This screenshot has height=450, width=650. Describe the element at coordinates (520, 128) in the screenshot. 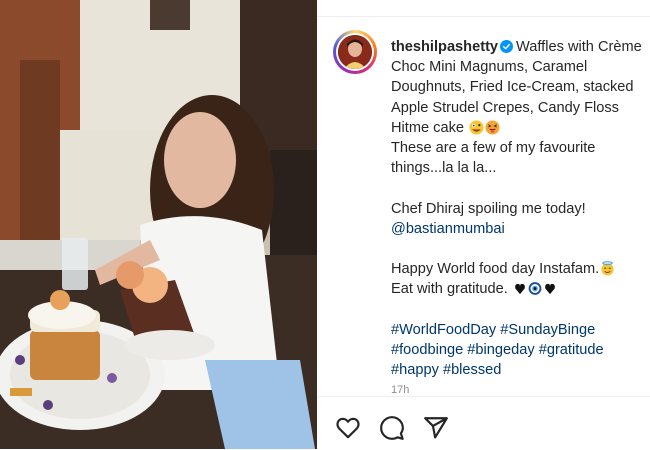

I see `caption-line5-row: Hitme cake` at that location.